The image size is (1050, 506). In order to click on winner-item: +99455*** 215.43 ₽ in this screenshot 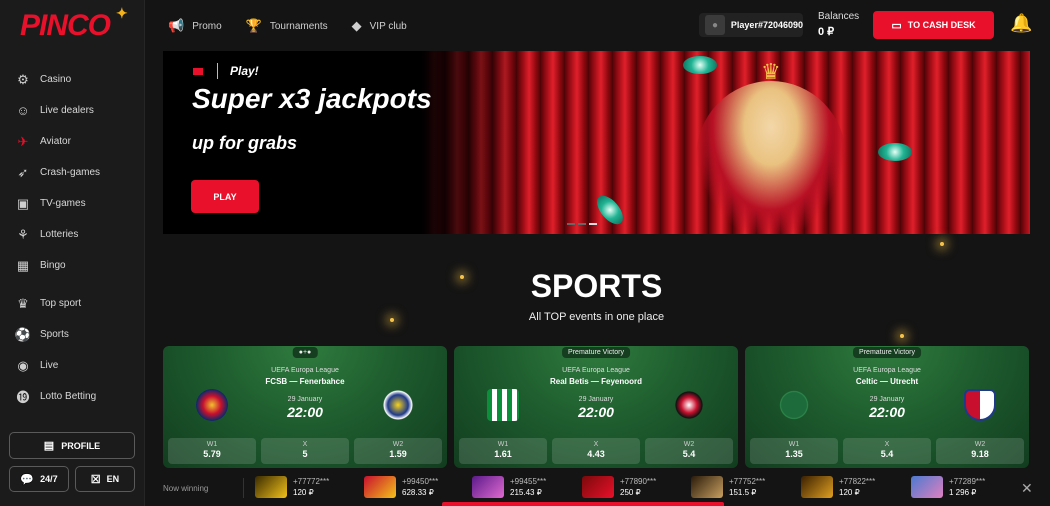, I will do `click(509, 487)`.